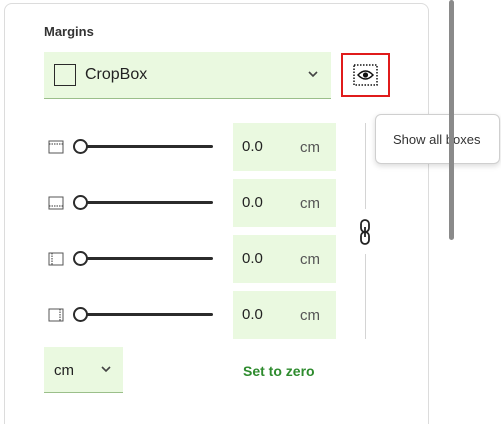  What do you see at coordinates (80, 314) in the screenshot?
I see `margin-right-slider-handle` at bounding box center [80, 314].